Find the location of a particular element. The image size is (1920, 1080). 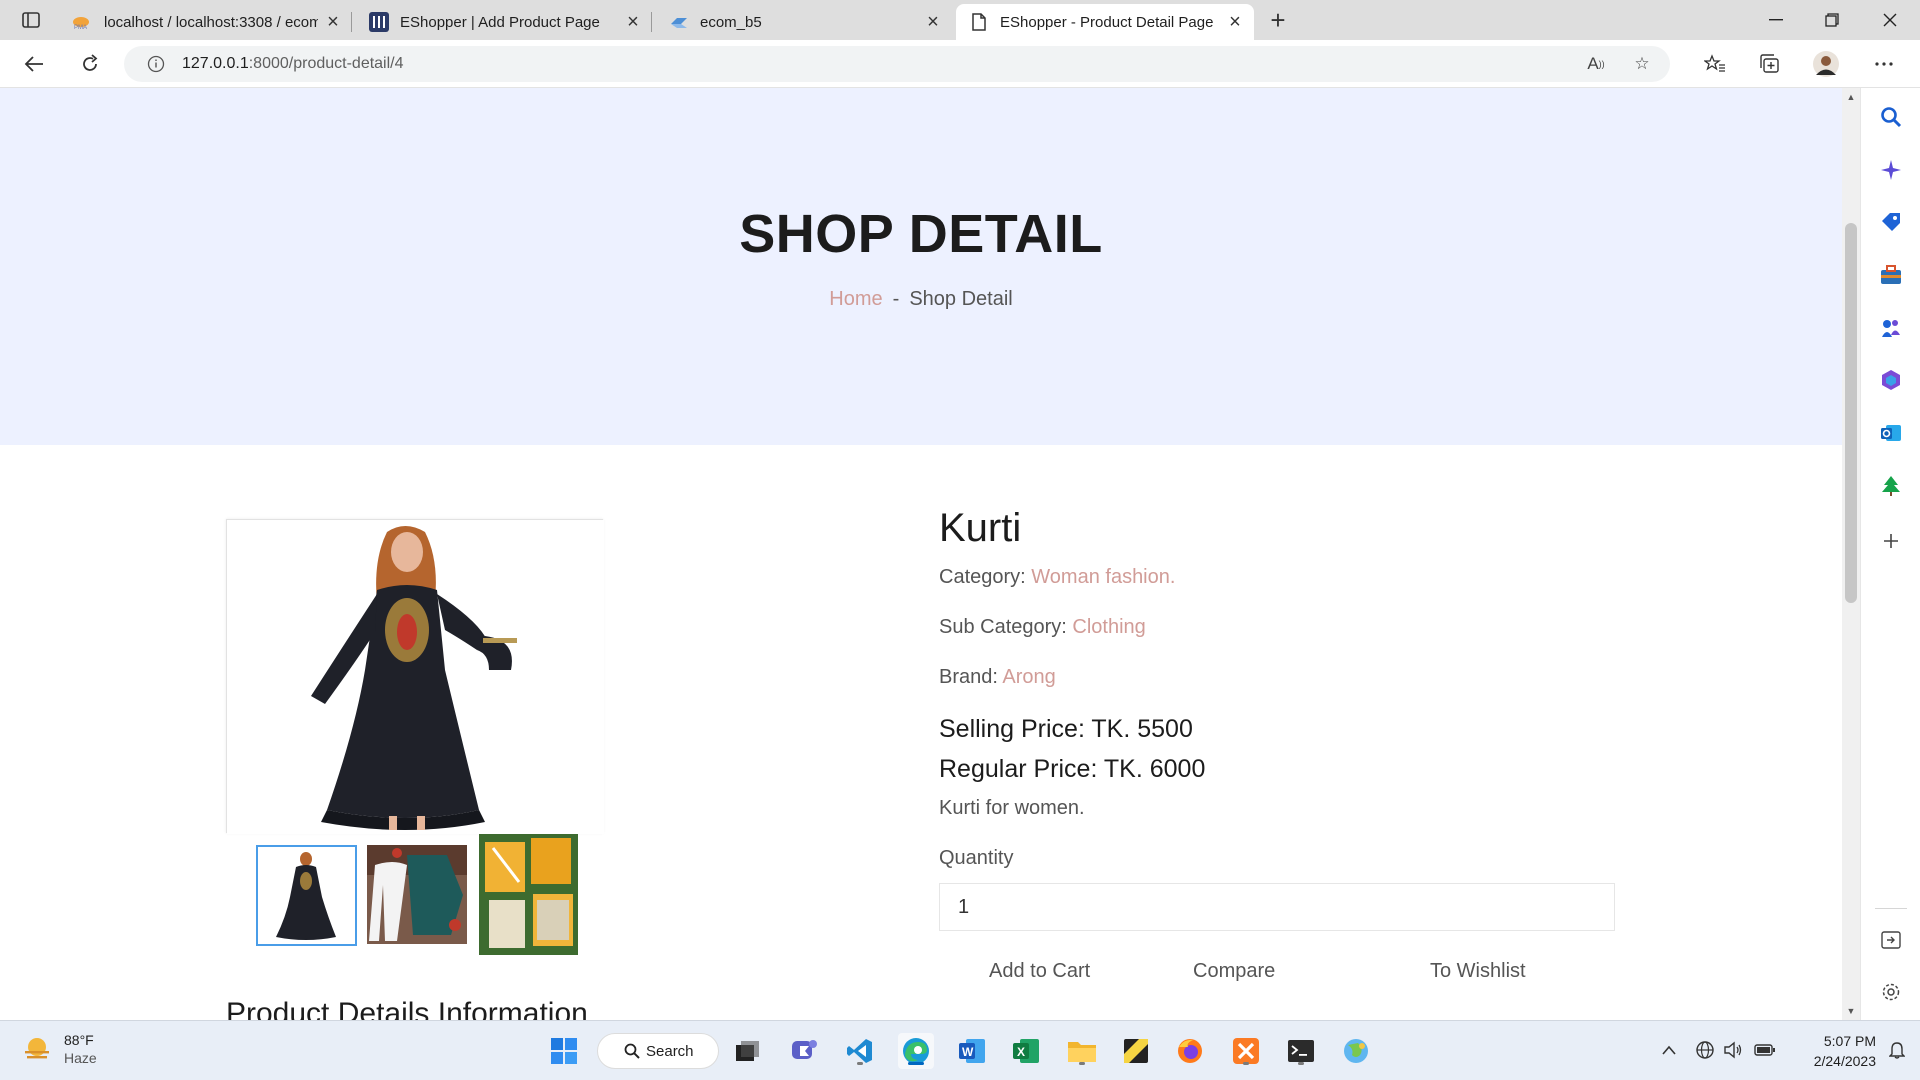

weather-temperature: 88°F is located at coordinates (79, 1040).